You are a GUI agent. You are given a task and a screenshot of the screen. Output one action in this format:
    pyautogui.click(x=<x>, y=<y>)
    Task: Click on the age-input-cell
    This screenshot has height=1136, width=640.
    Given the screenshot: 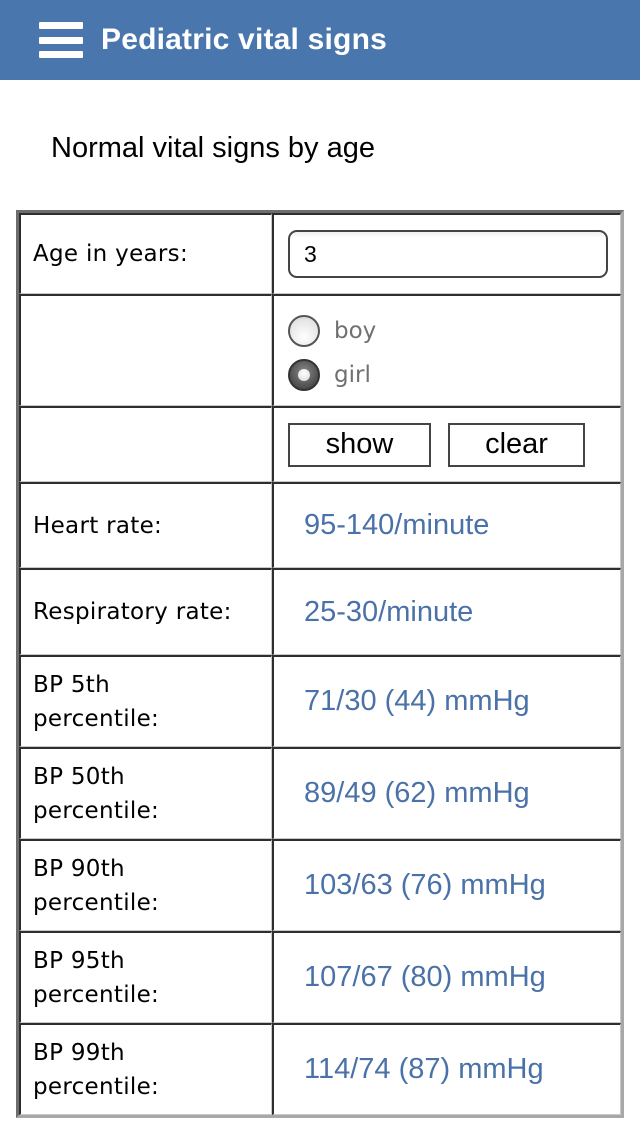 What is the action you would take?
    pyautogui.click(x=446, y=253)
    